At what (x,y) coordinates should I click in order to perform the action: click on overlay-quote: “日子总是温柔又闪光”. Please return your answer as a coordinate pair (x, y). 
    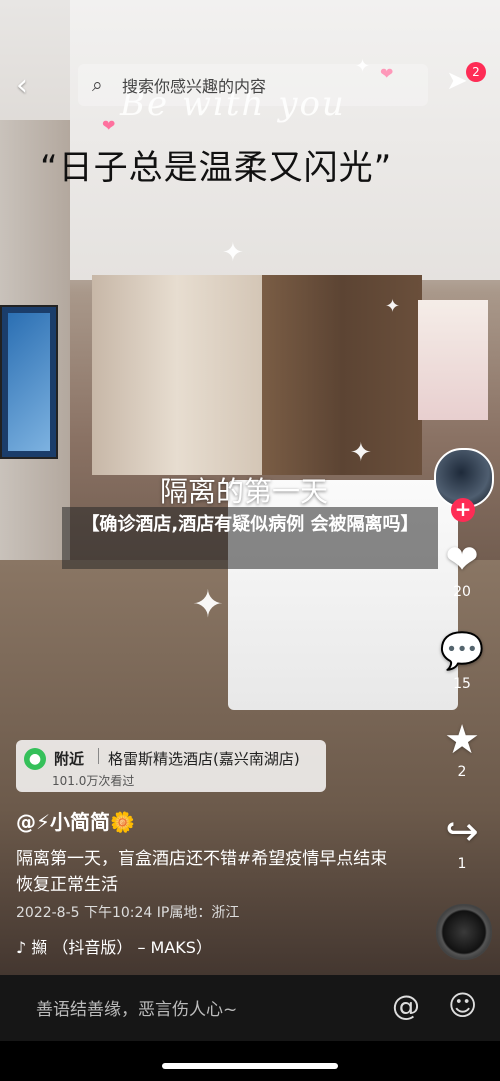
    Looking at the image, I should click on (216, 168).